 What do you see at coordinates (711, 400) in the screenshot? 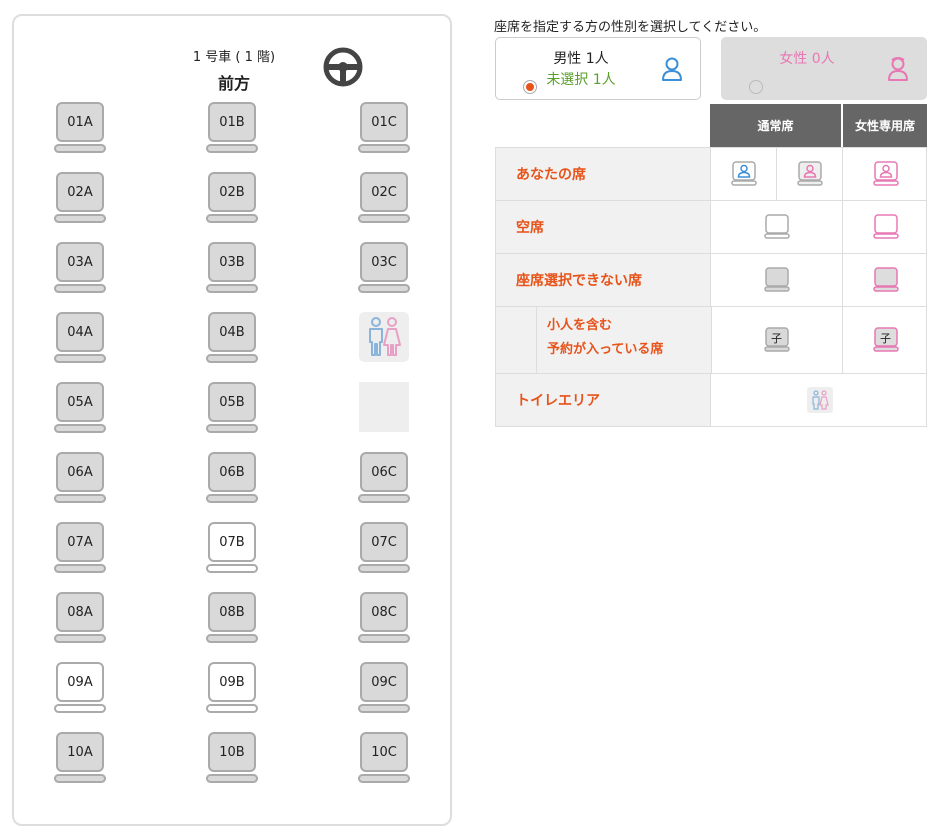
I see `legend-row-toilet: トイレエリア` at bounding box center [711, 400].